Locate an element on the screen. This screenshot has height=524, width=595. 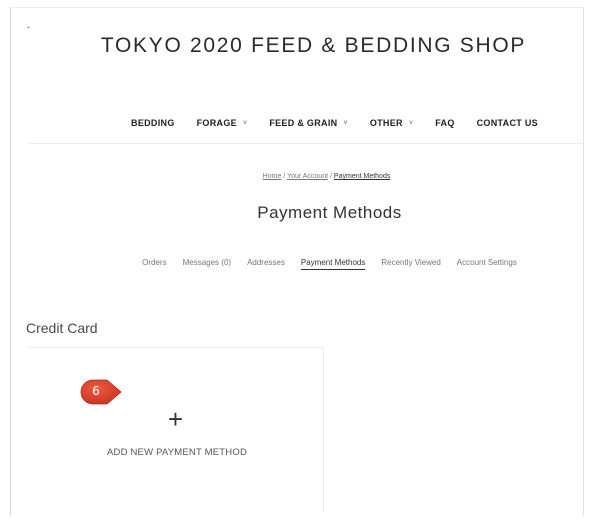
breadcrumb-home: Home is located at coordinates (272, 176).